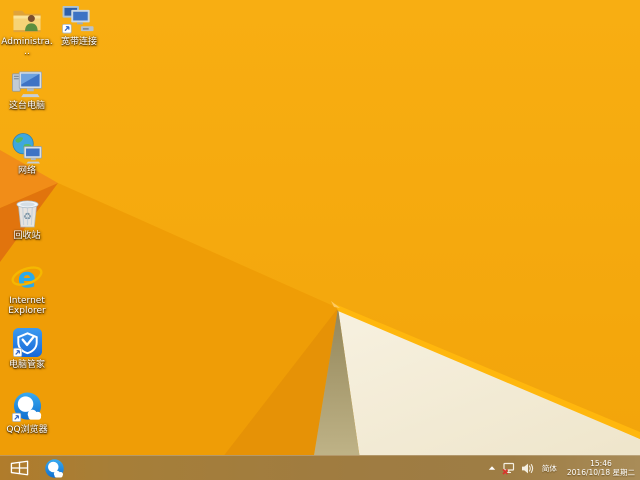  Describe the element at coordinates (78, 42) in the screenshot. I see `icon-label: 宽带连接` at that location.